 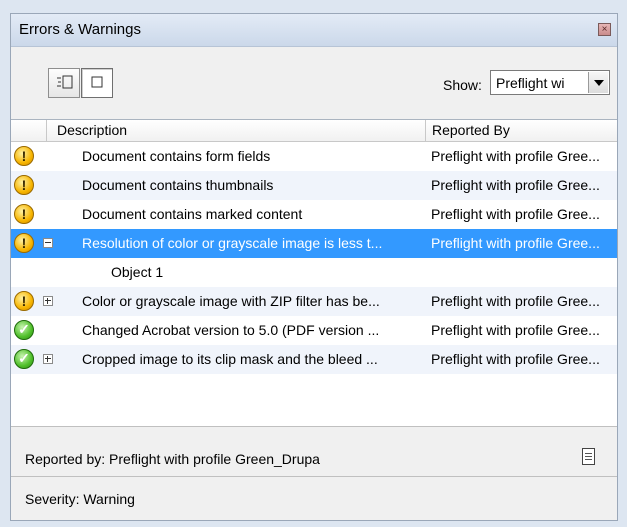 I want to click on chevron-down-icon, so click(x=598, y=82).